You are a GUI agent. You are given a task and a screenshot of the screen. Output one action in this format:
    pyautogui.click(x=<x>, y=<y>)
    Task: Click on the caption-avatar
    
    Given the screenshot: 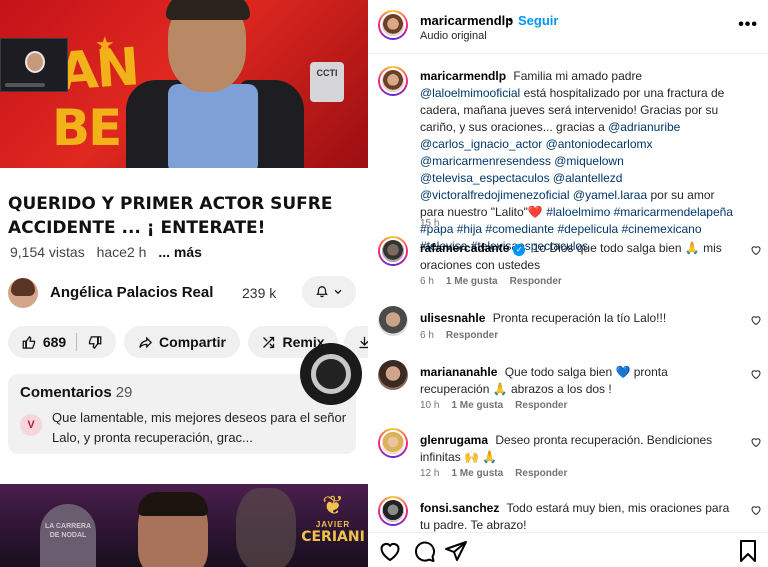 What is the action you would take?
    pyautogui.click(x=393, y=81)
    